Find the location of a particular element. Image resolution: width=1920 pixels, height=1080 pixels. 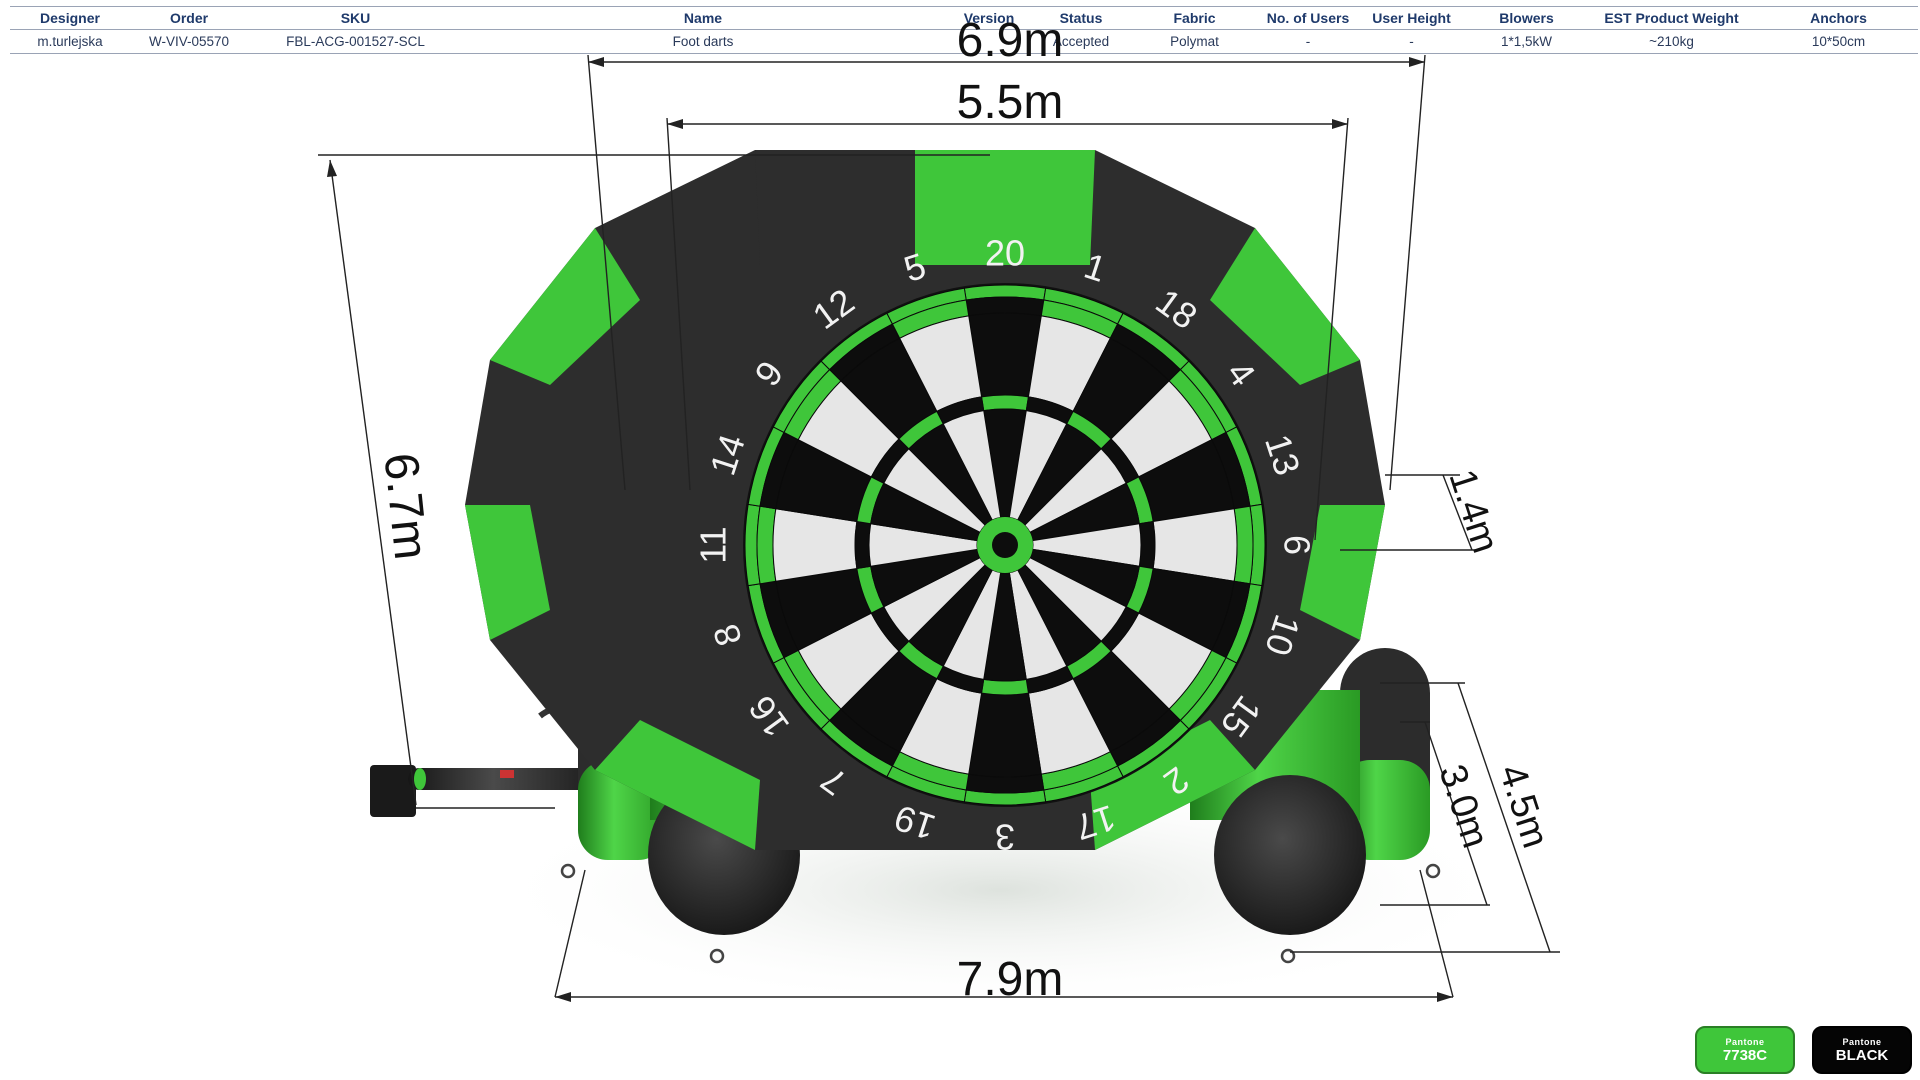

dim-base-width: 7.9m is located at coordinates (1010, 979).